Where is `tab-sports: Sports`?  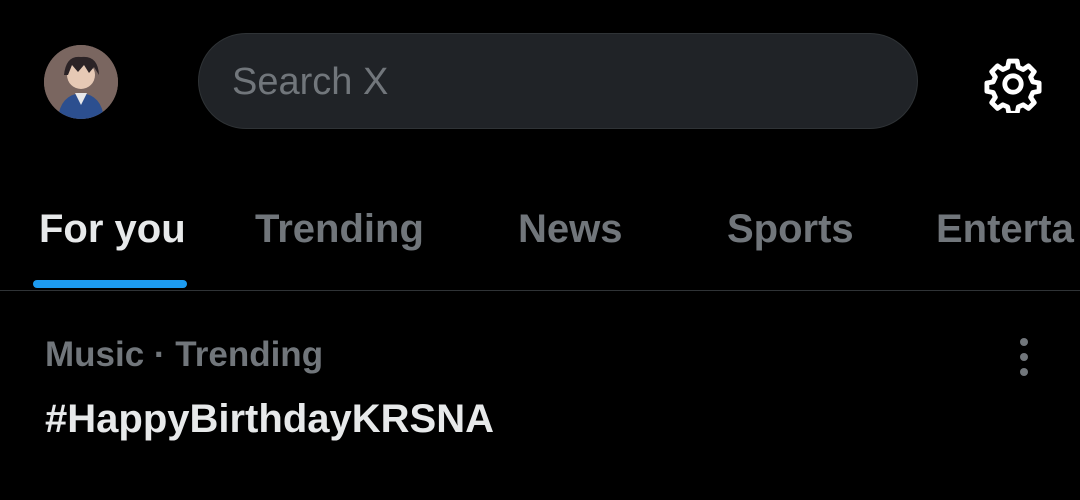
tab-sports: Sports is located at coordinates (790, 230).